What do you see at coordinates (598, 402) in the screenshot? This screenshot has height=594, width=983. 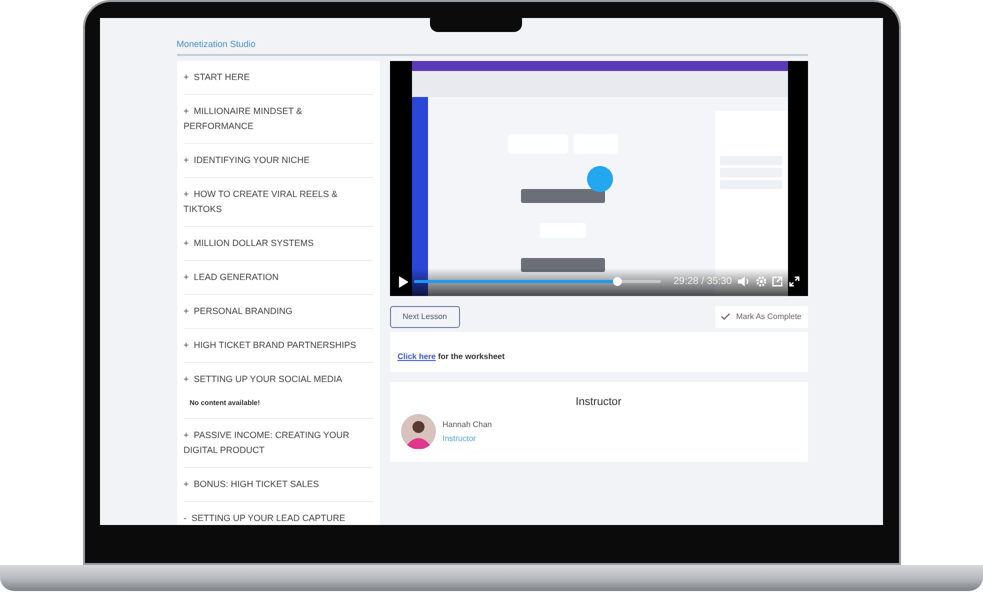 I see `instructor-heading: Instructor` at bounding box center [598, 402].